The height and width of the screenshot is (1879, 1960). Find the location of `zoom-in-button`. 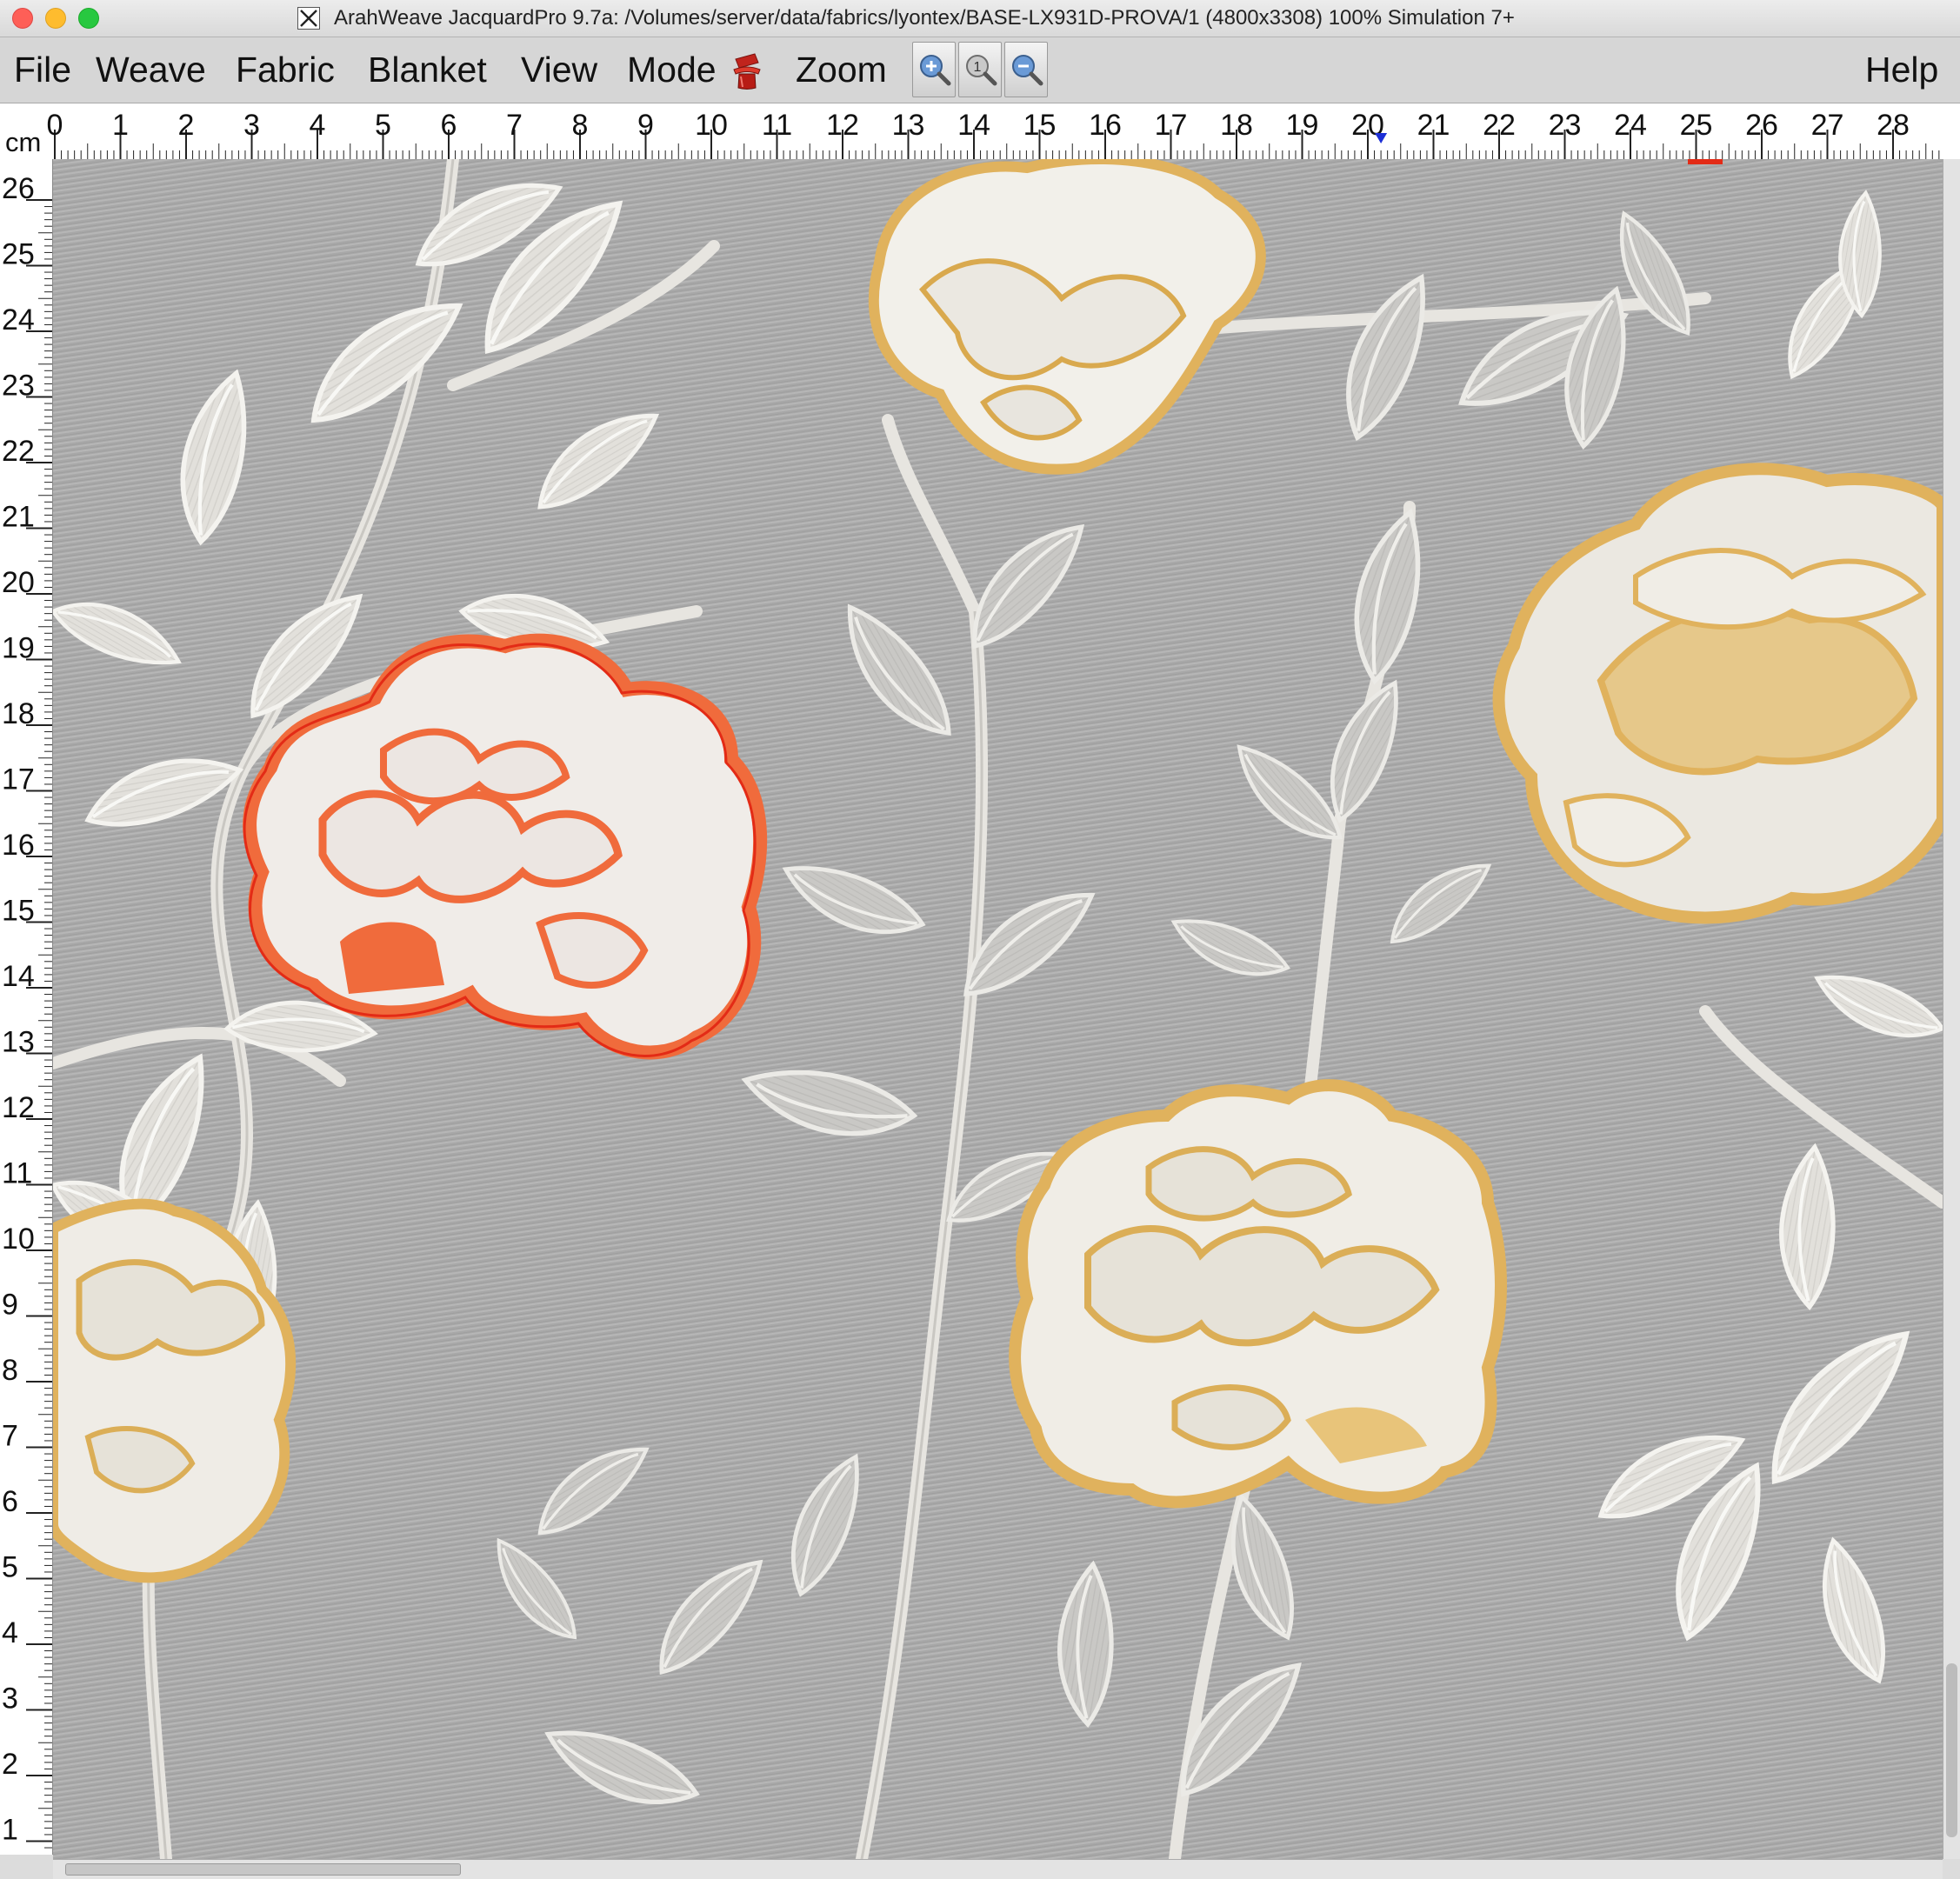

zoom-in-button is located at coordinates (934, 69).